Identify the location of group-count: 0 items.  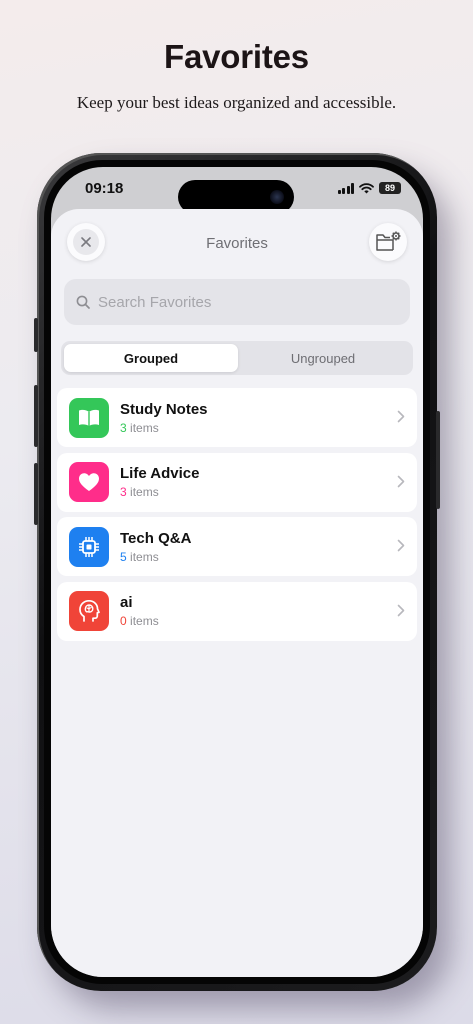
(139, 621).